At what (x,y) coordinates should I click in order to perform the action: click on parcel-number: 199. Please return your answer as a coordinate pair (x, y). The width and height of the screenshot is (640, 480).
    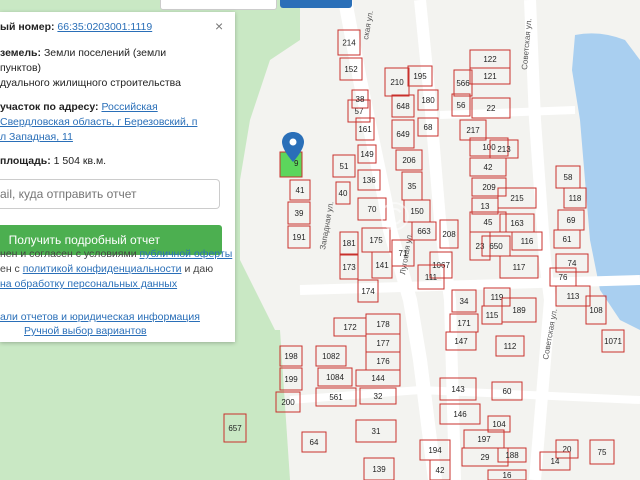
    Looking at the image, I should click on (291, 379).